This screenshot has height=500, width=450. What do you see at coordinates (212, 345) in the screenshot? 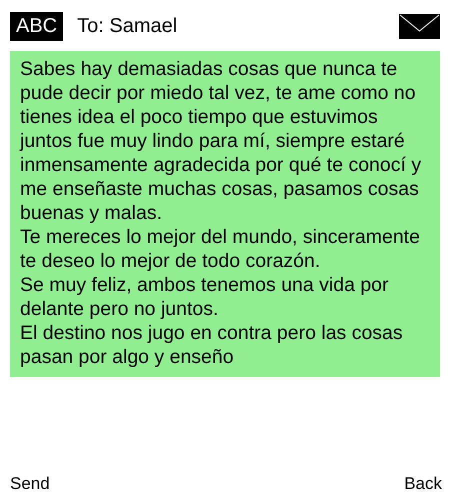
I see `message-text: El destino nos jugo en contra pero las cosas pasan por algo y enseño` at bounding box center [212, 345].